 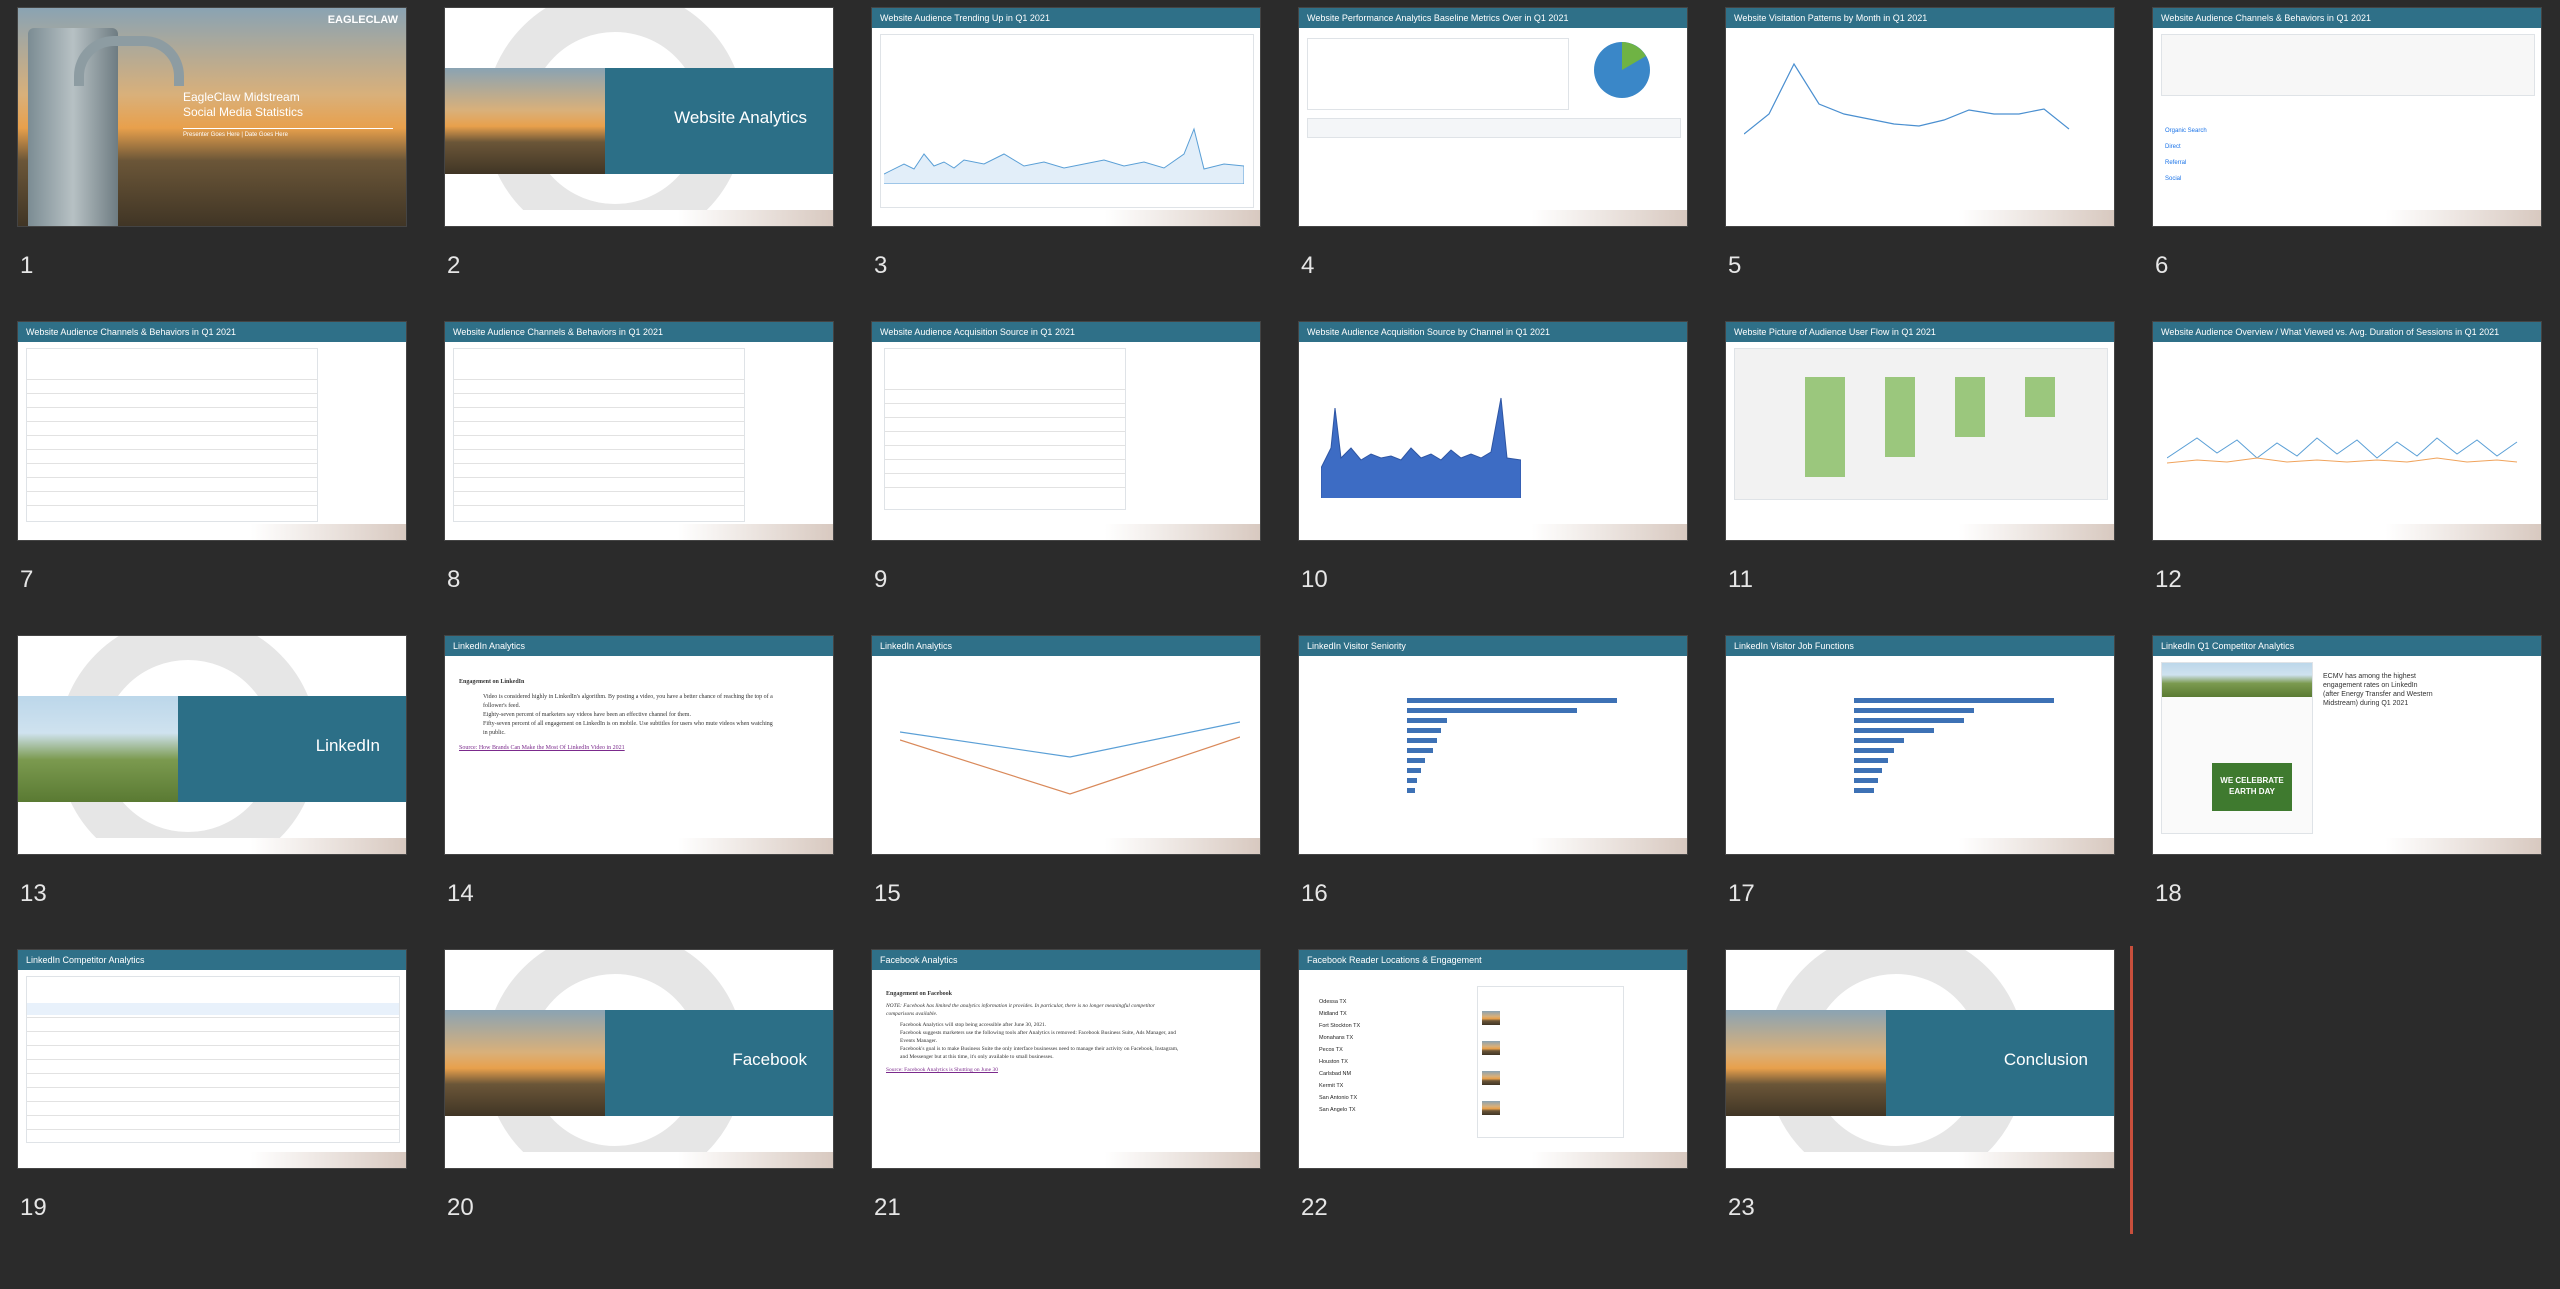 I want to click on slide-cell-2: Website Analytics 2, so click(x=639, y=165).